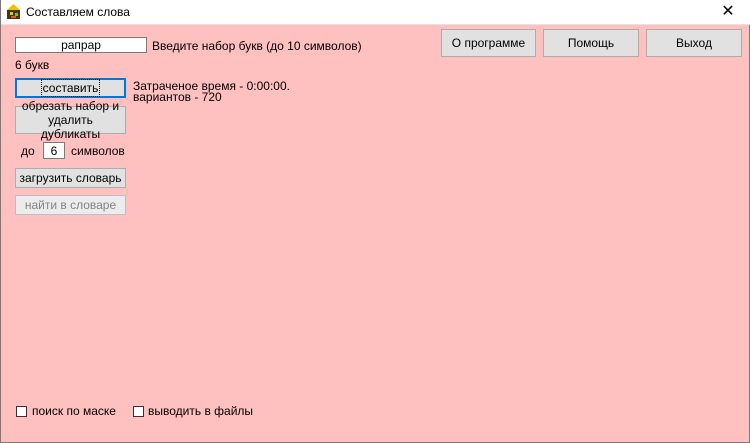  What do you see at coordinates (78, 12) in the screenshot?
I see `window-title: Составляем слова` at bounding box center [78, 12].